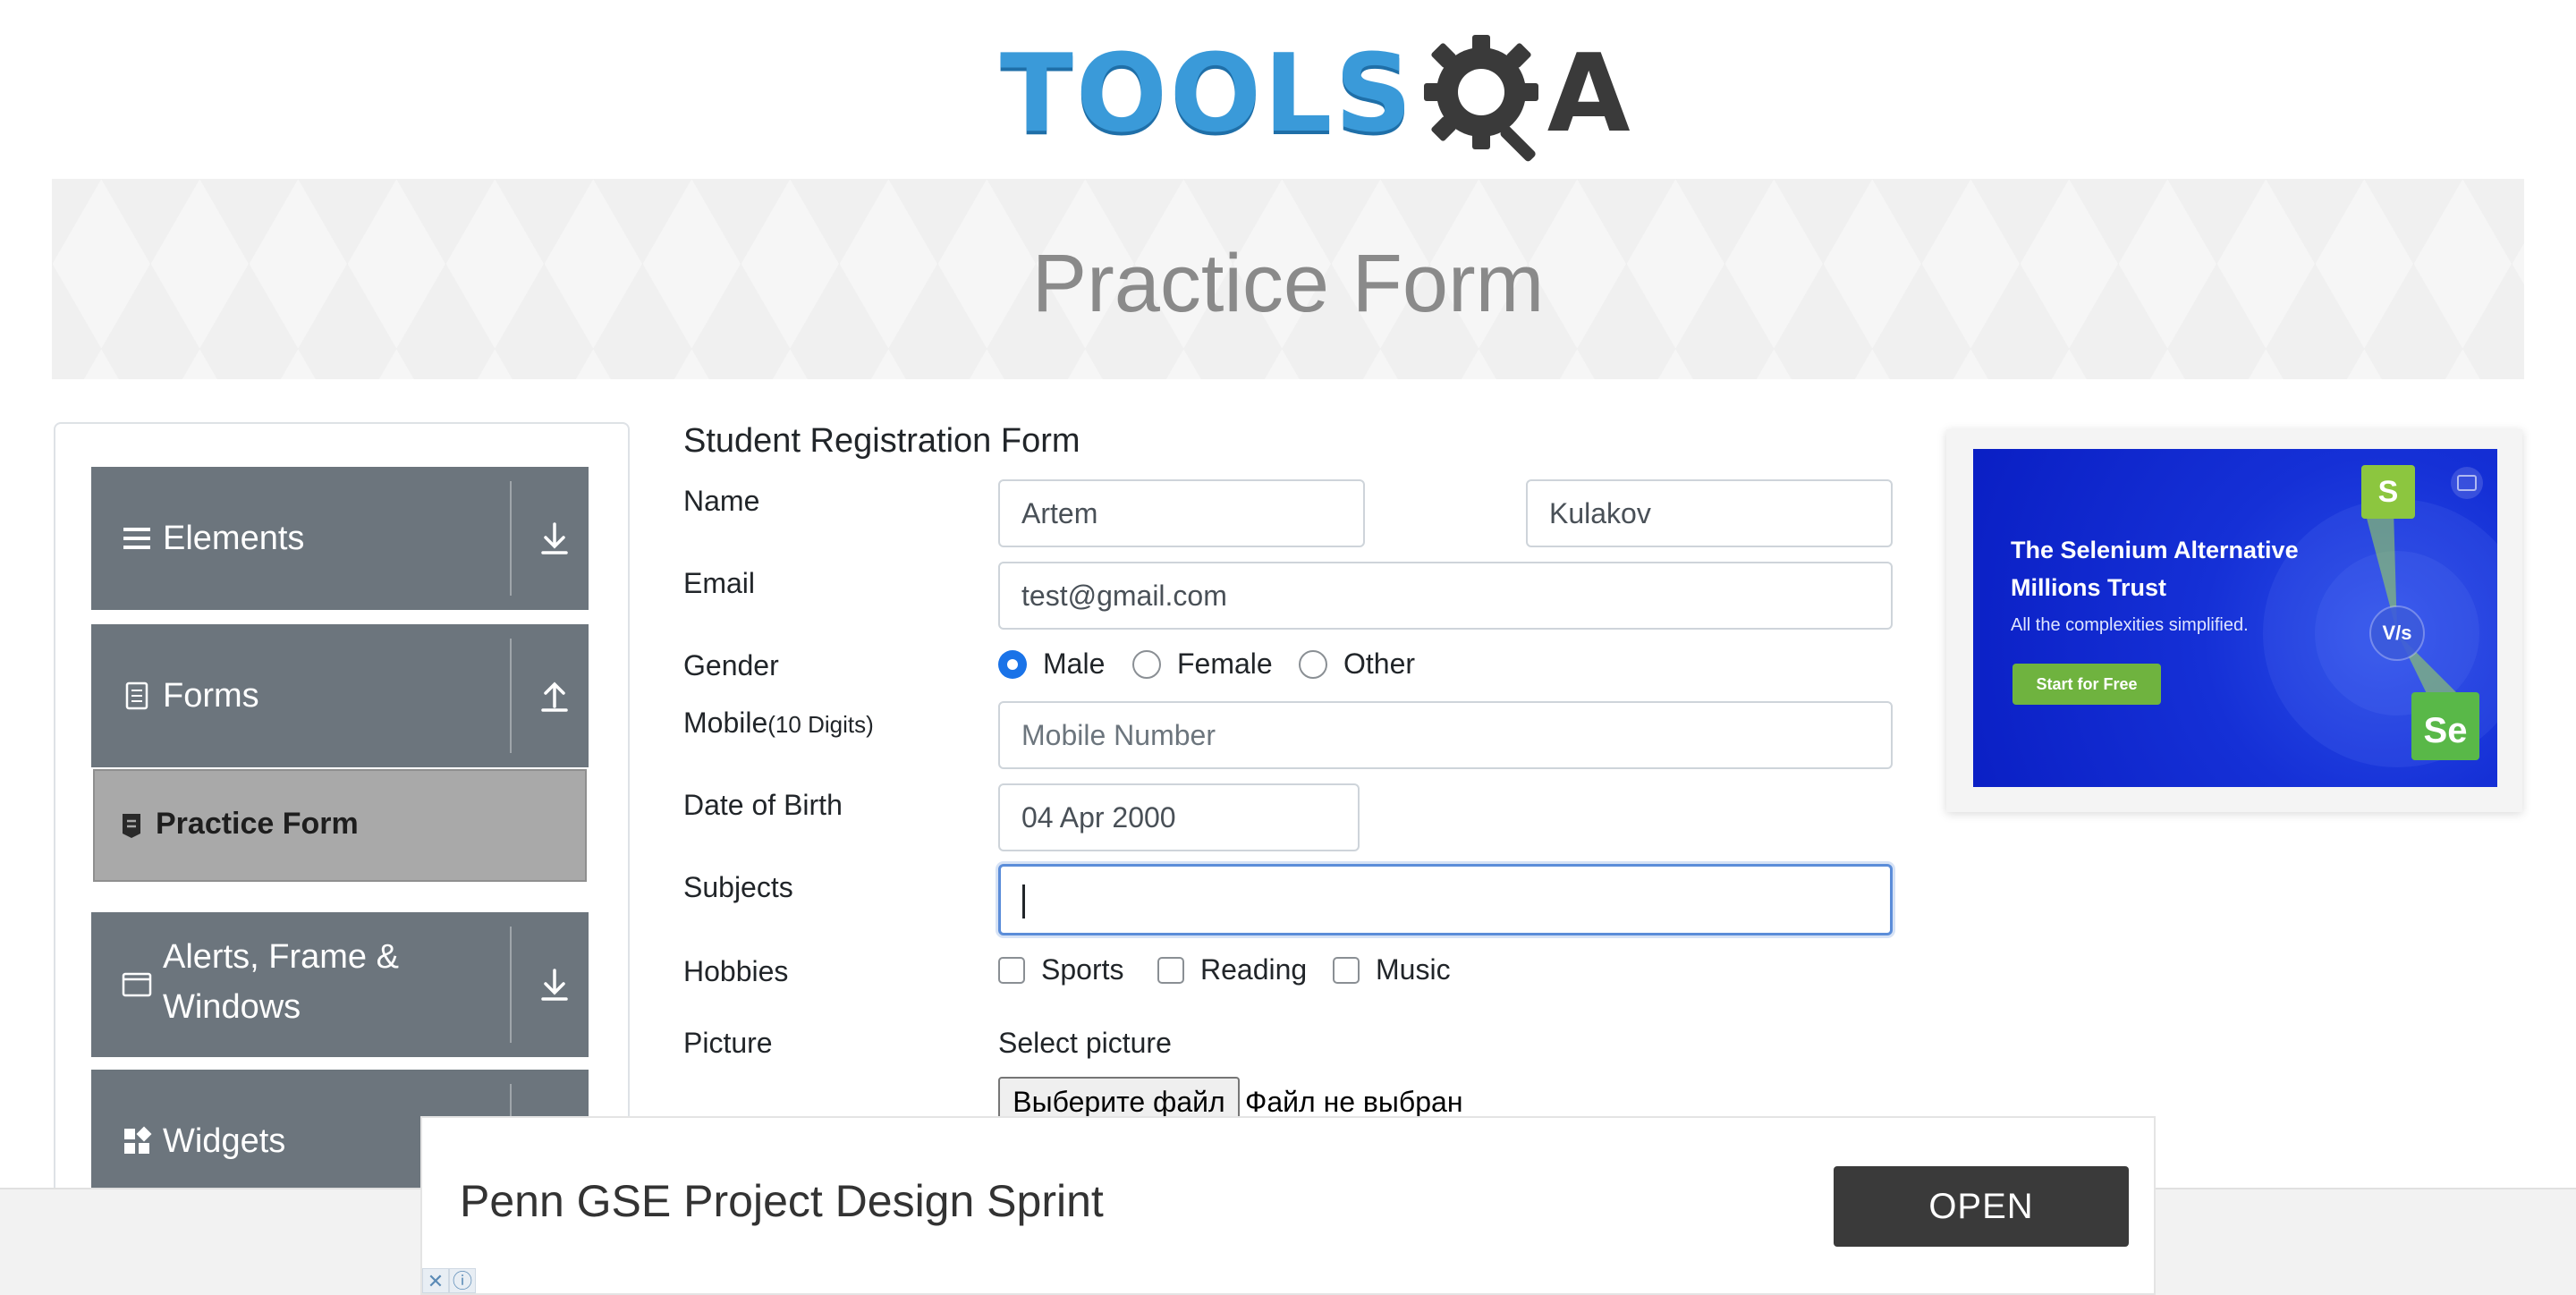 The image size is (2576, 1295). I want to click on page-banner: Practice Form, so click(1288, 279).